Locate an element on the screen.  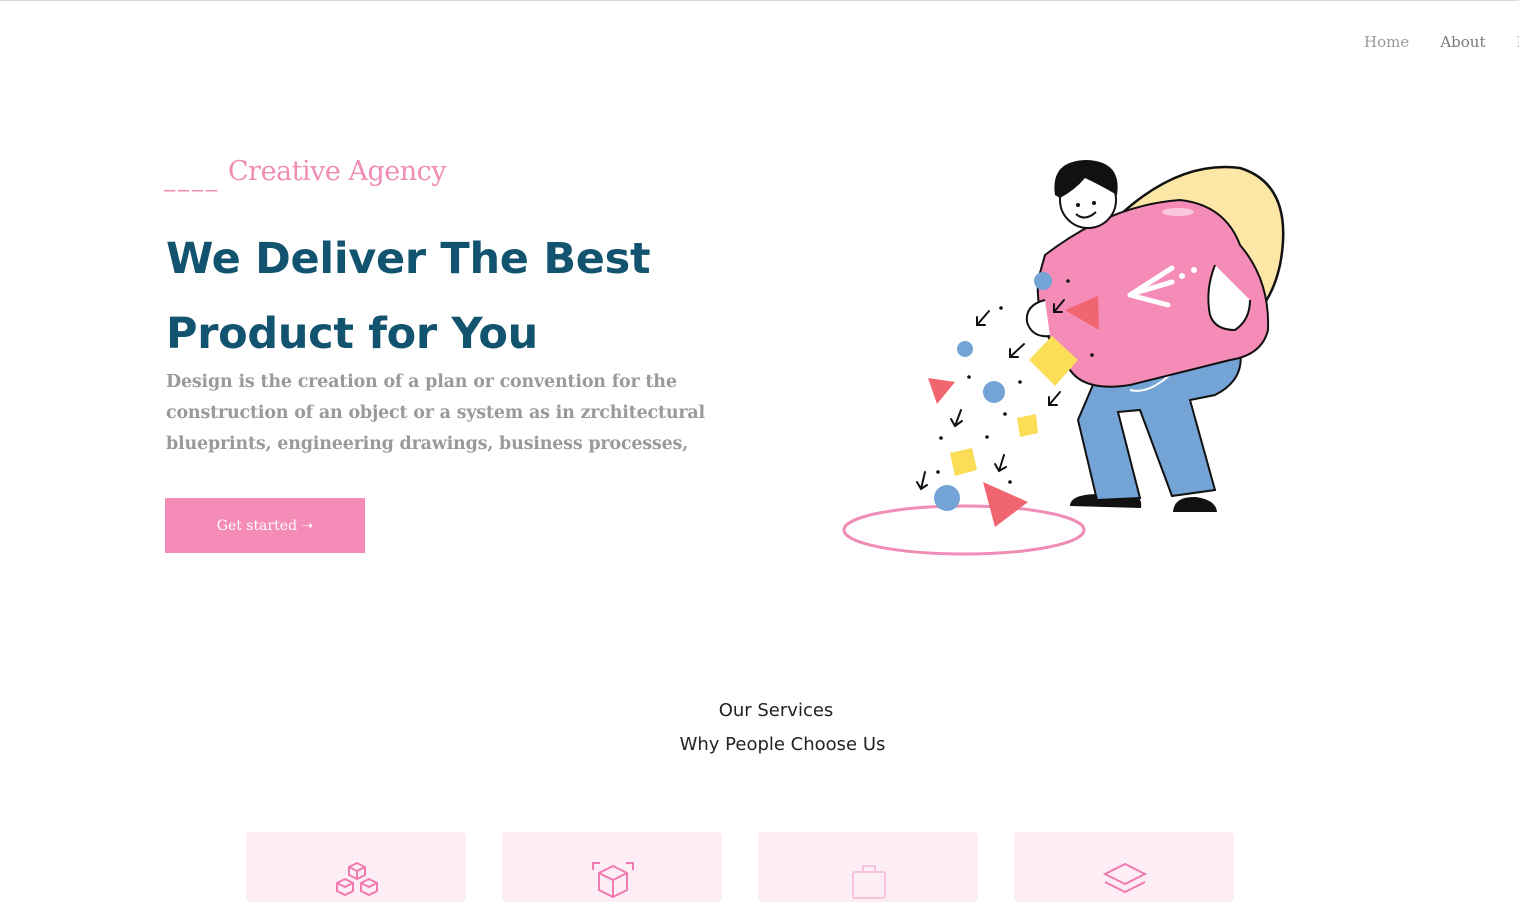
hoop-ring is located at coordinates (964, 530).